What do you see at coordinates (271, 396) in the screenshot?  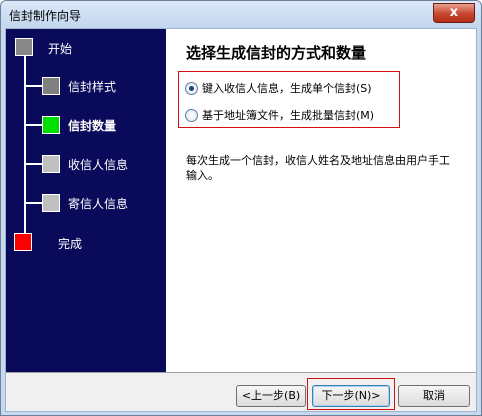 I see `back-button: <上一步(B)` at bounding box center [271, 396].